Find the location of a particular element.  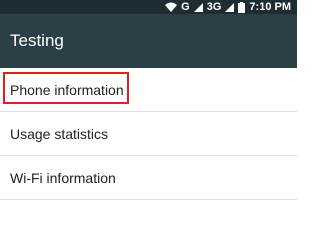

network-type-3g: 3G is located at coordinates (214, 7).